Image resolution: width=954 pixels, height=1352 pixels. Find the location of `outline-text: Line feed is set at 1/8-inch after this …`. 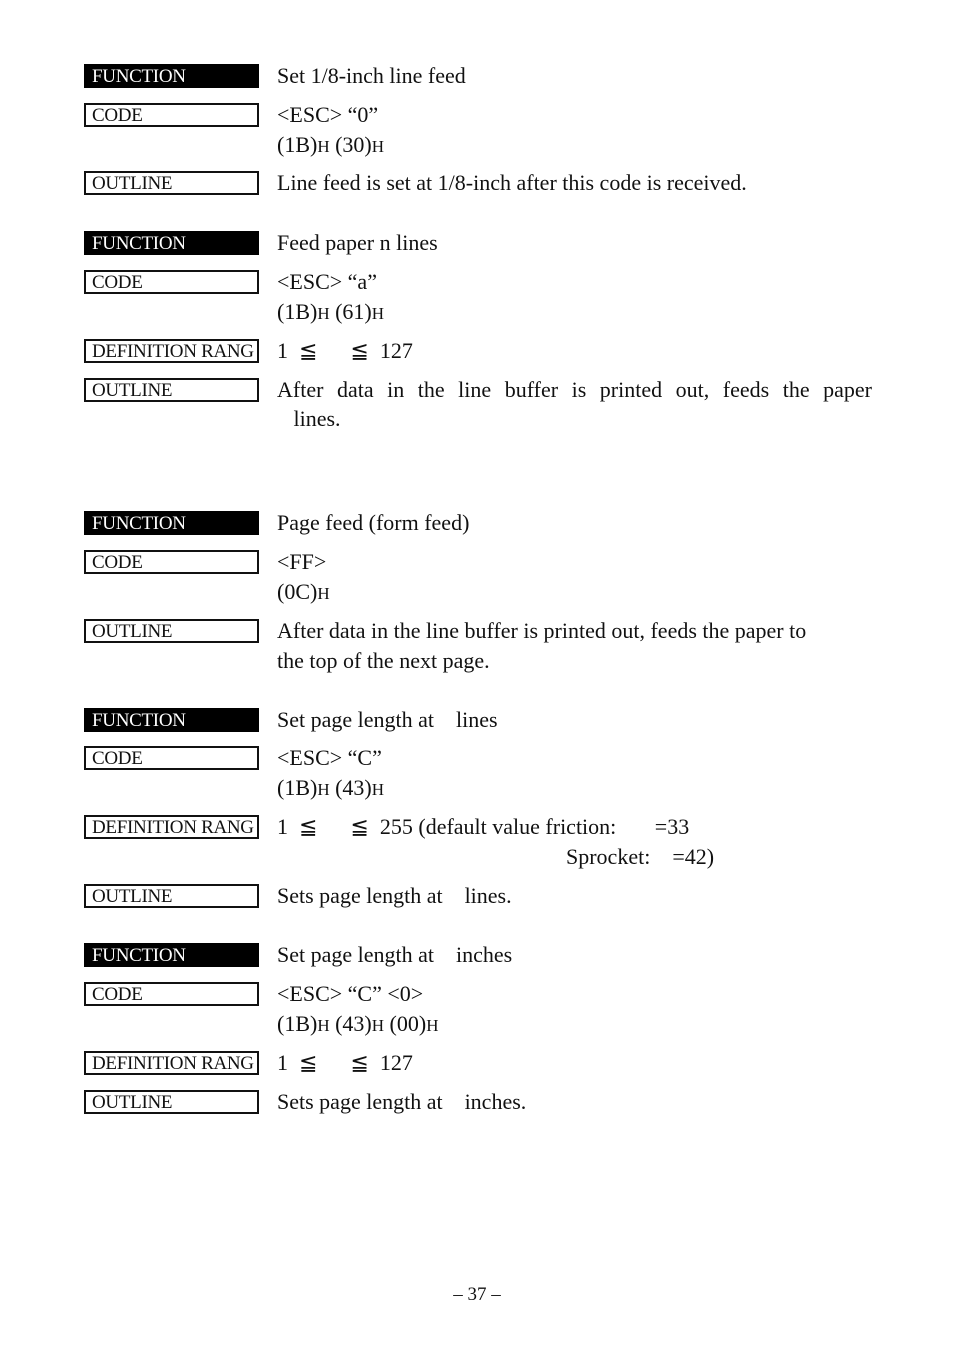

outline-text: Line feed is set at 1/8-inch after this … is located at coordinates (512, 182).